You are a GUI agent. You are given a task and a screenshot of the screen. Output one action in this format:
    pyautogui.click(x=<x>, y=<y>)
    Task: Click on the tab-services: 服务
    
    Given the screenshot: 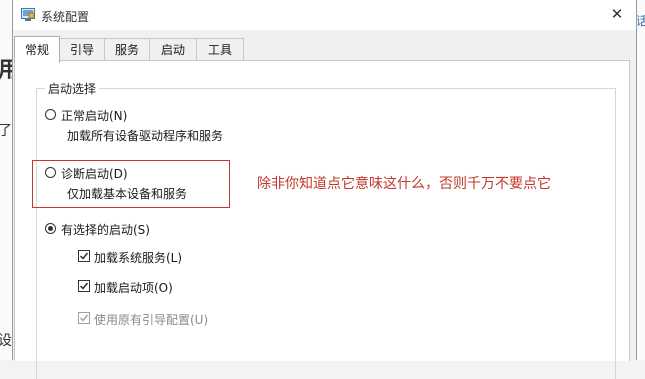 What is the action you would take?
    pyautogui.click(x=127, y=49)
    